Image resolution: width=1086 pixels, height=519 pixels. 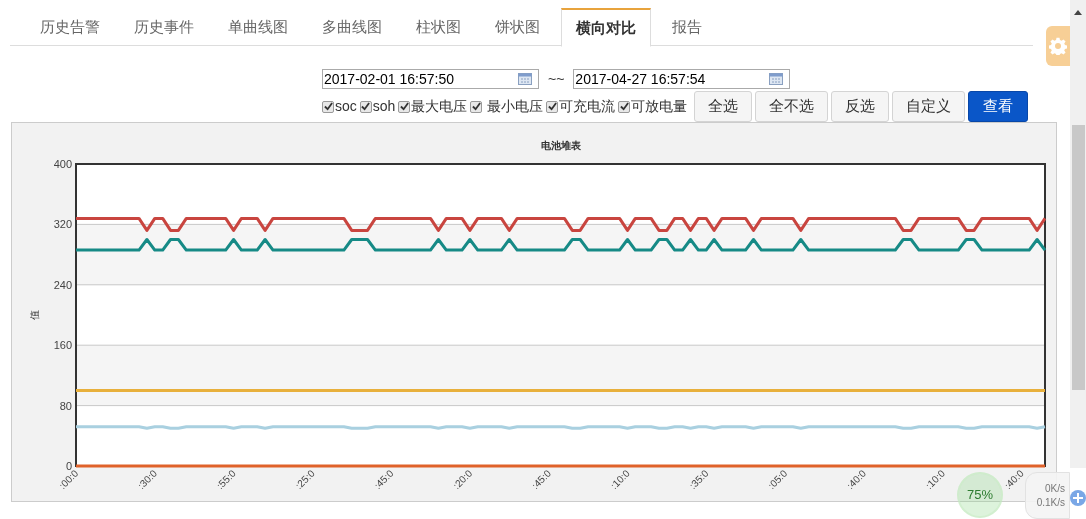 I want to click on download-speed: 0.1K/s, so click(x=1051, y=502).